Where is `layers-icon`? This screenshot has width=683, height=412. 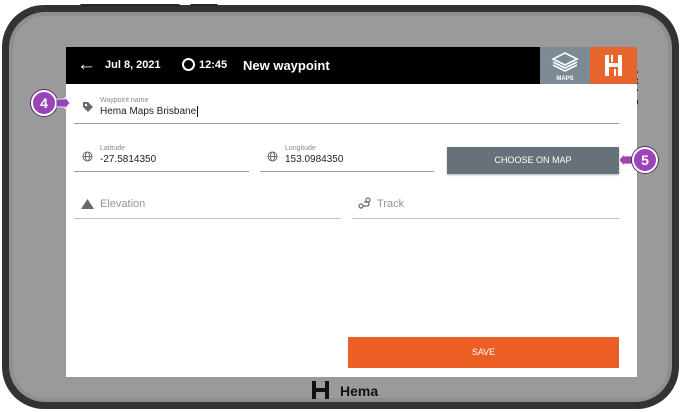
layers-icon is located at coordinates (565, 62).